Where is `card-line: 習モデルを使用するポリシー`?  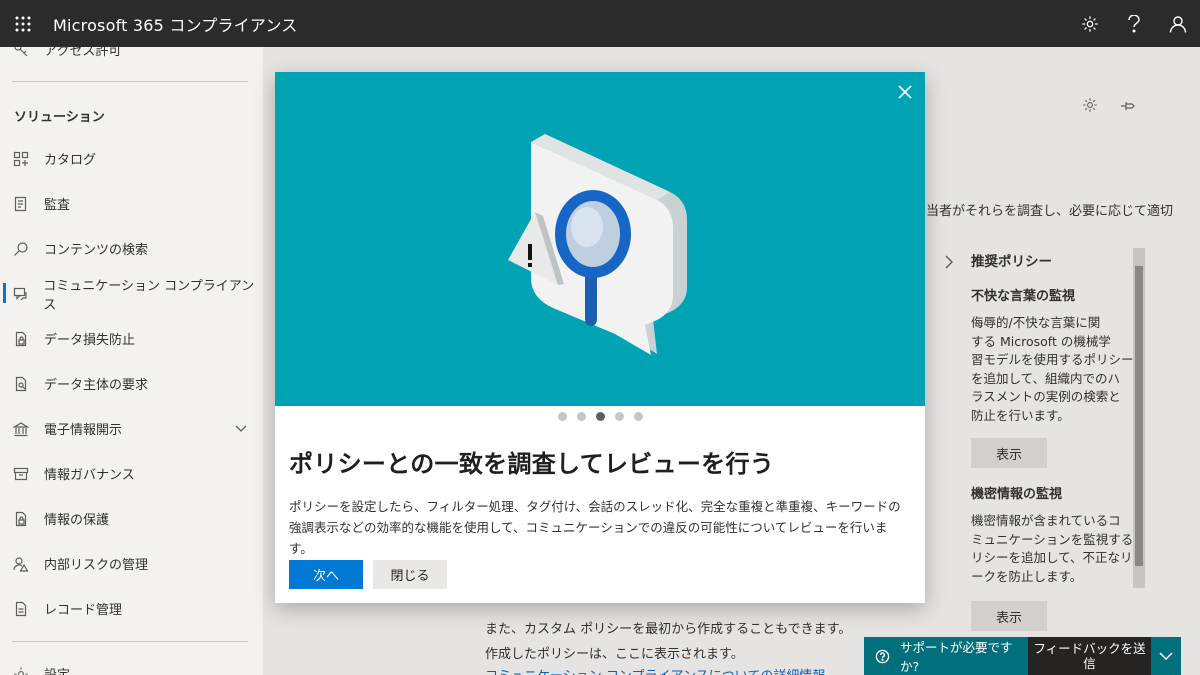
card-line: 習モデルを使用するポリシー is located at coordinates (1052, 359).